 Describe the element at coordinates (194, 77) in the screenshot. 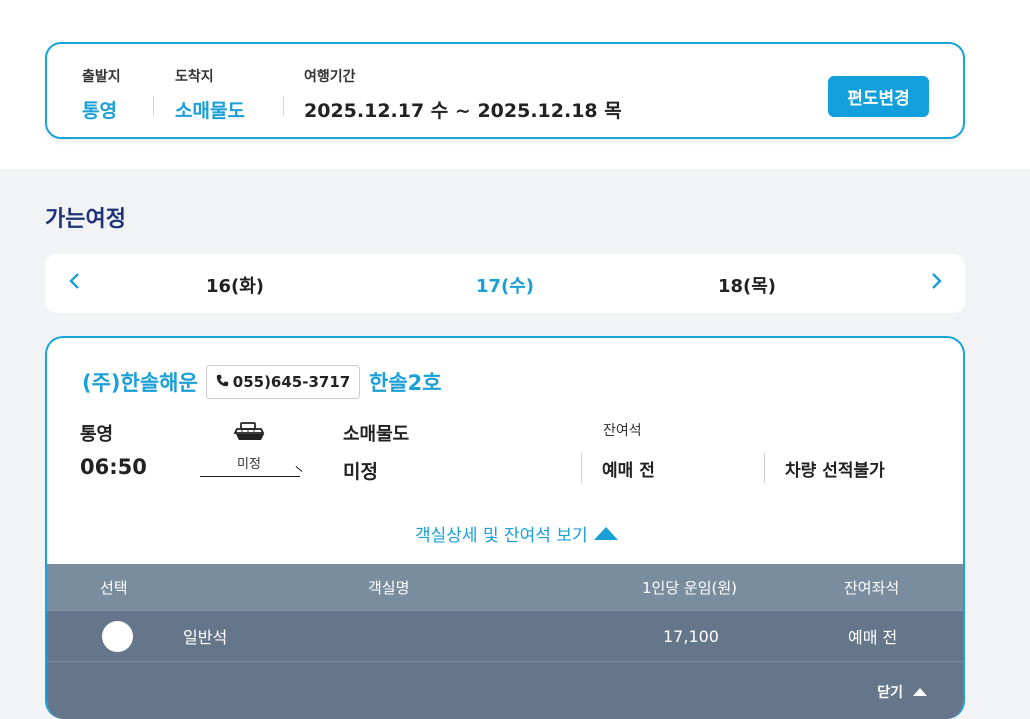

I see `arrival-label: 도착지` at that location.